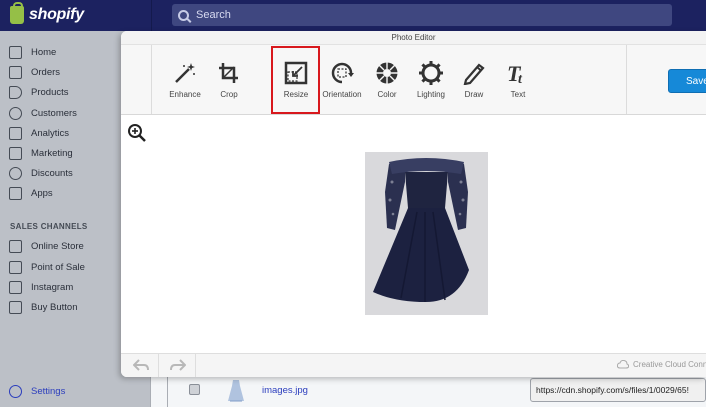 The width and height of the screenshot is (706, 407). What do you see at coordinates (285, 390) in the screenshot?
I see `file-name-link: images.jpg` at bounding box center [285, 390].